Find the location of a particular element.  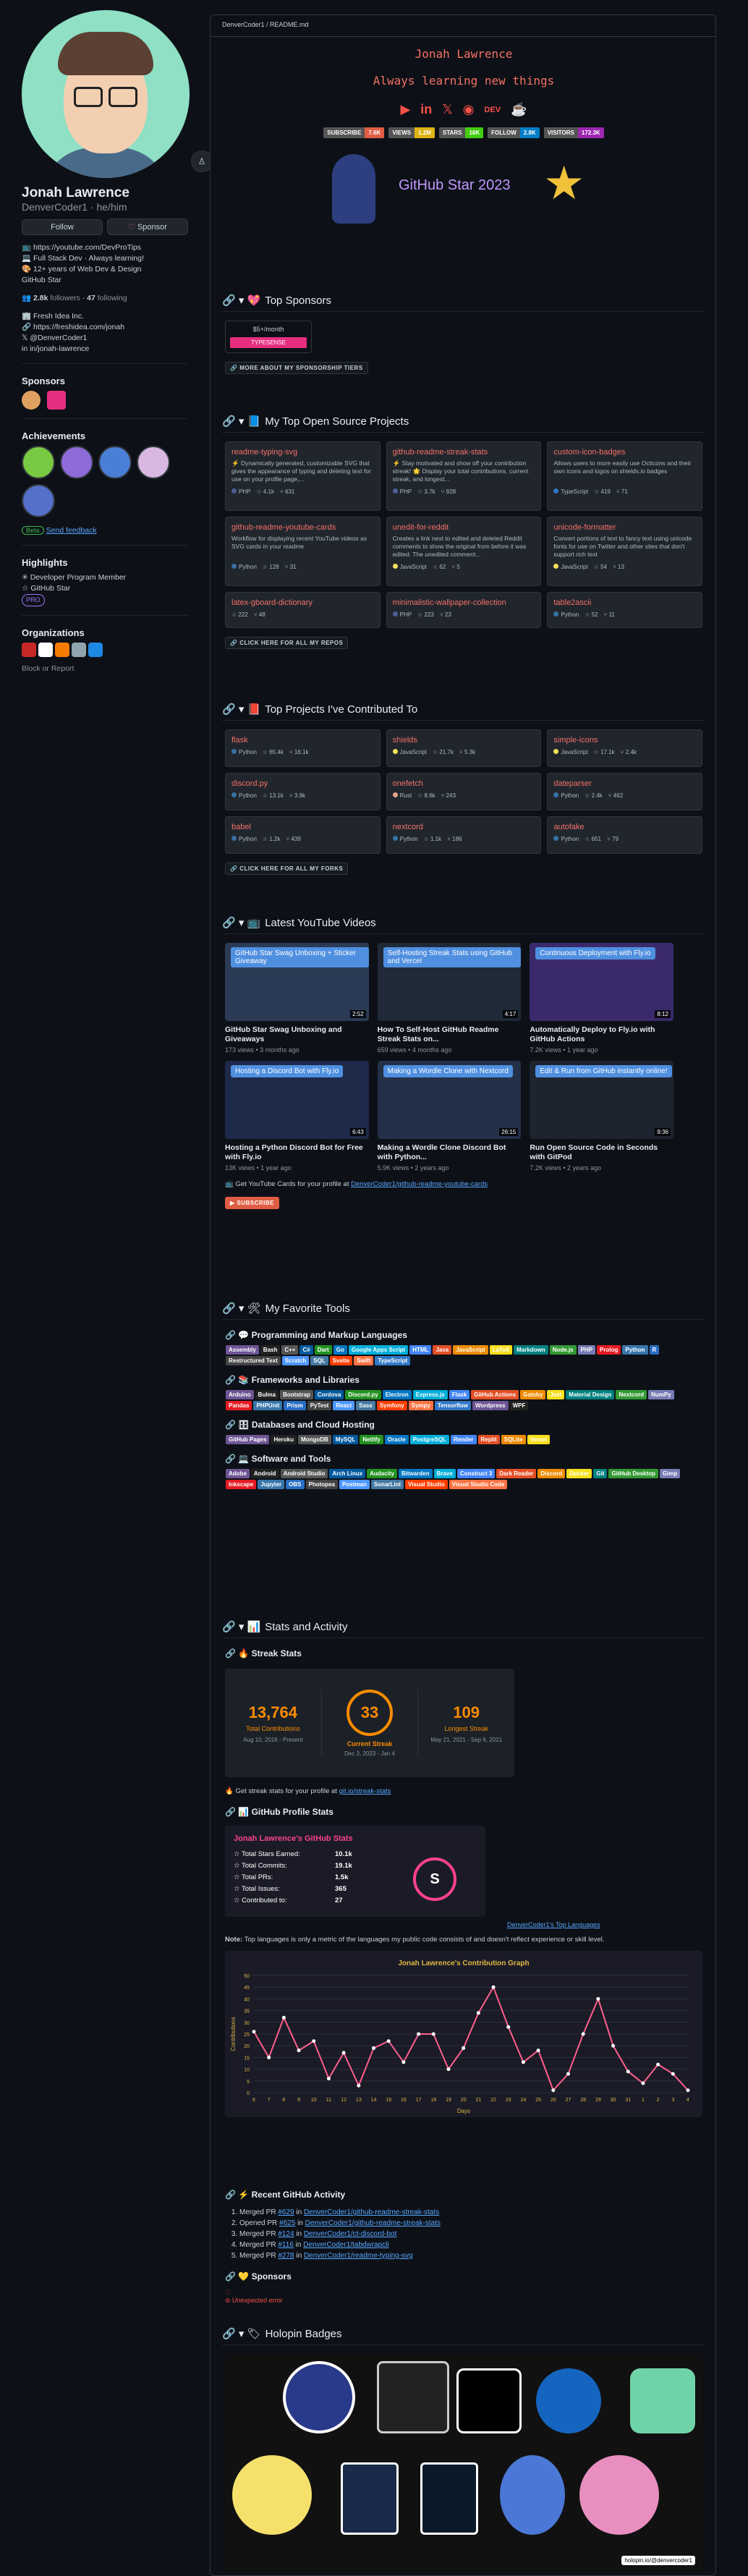

dev-icon: DEV is located at coordinates (493, 110).